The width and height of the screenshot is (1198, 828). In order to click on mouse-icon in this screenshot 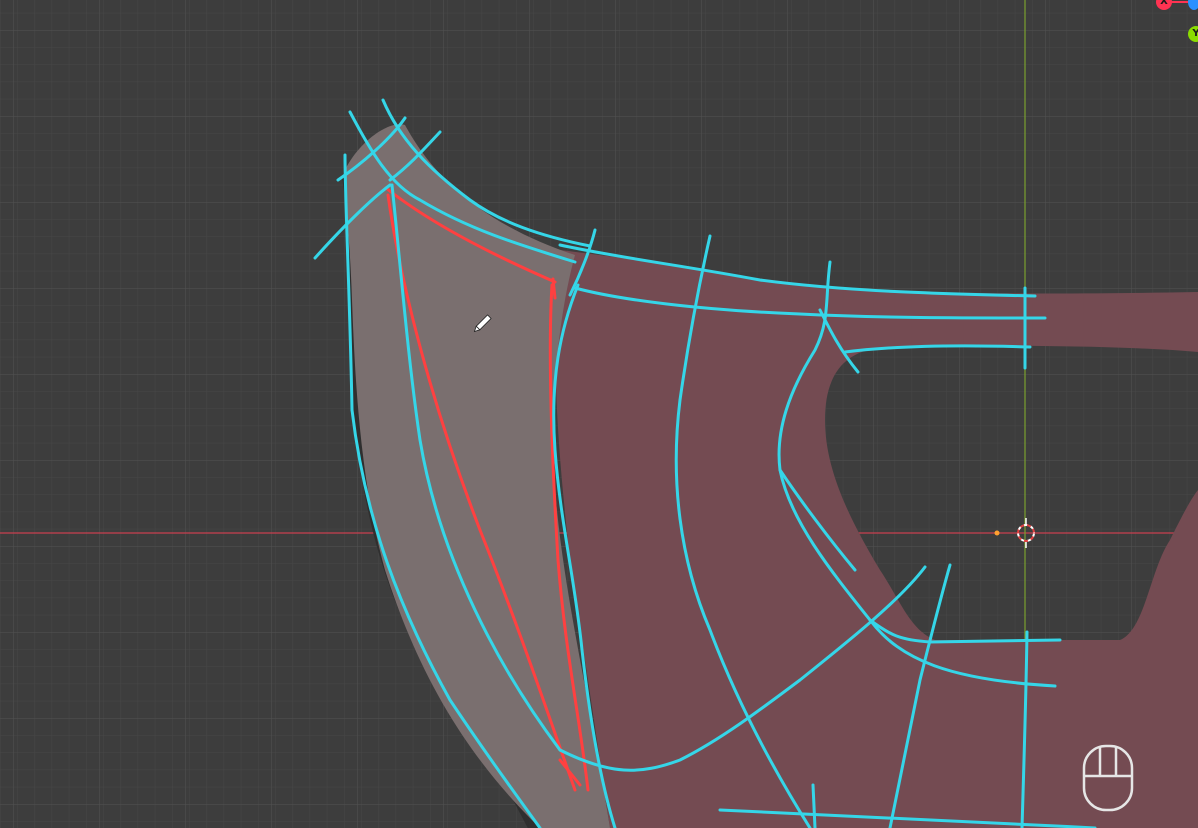, I will do `click(1108, 778)`.